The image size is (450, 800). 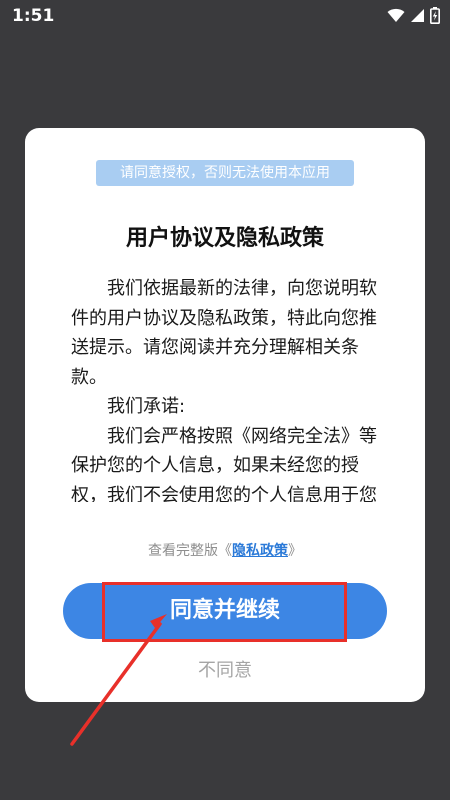 I want to click on privacy-policy-link: 隐私政策, so click(x=260, y=551).